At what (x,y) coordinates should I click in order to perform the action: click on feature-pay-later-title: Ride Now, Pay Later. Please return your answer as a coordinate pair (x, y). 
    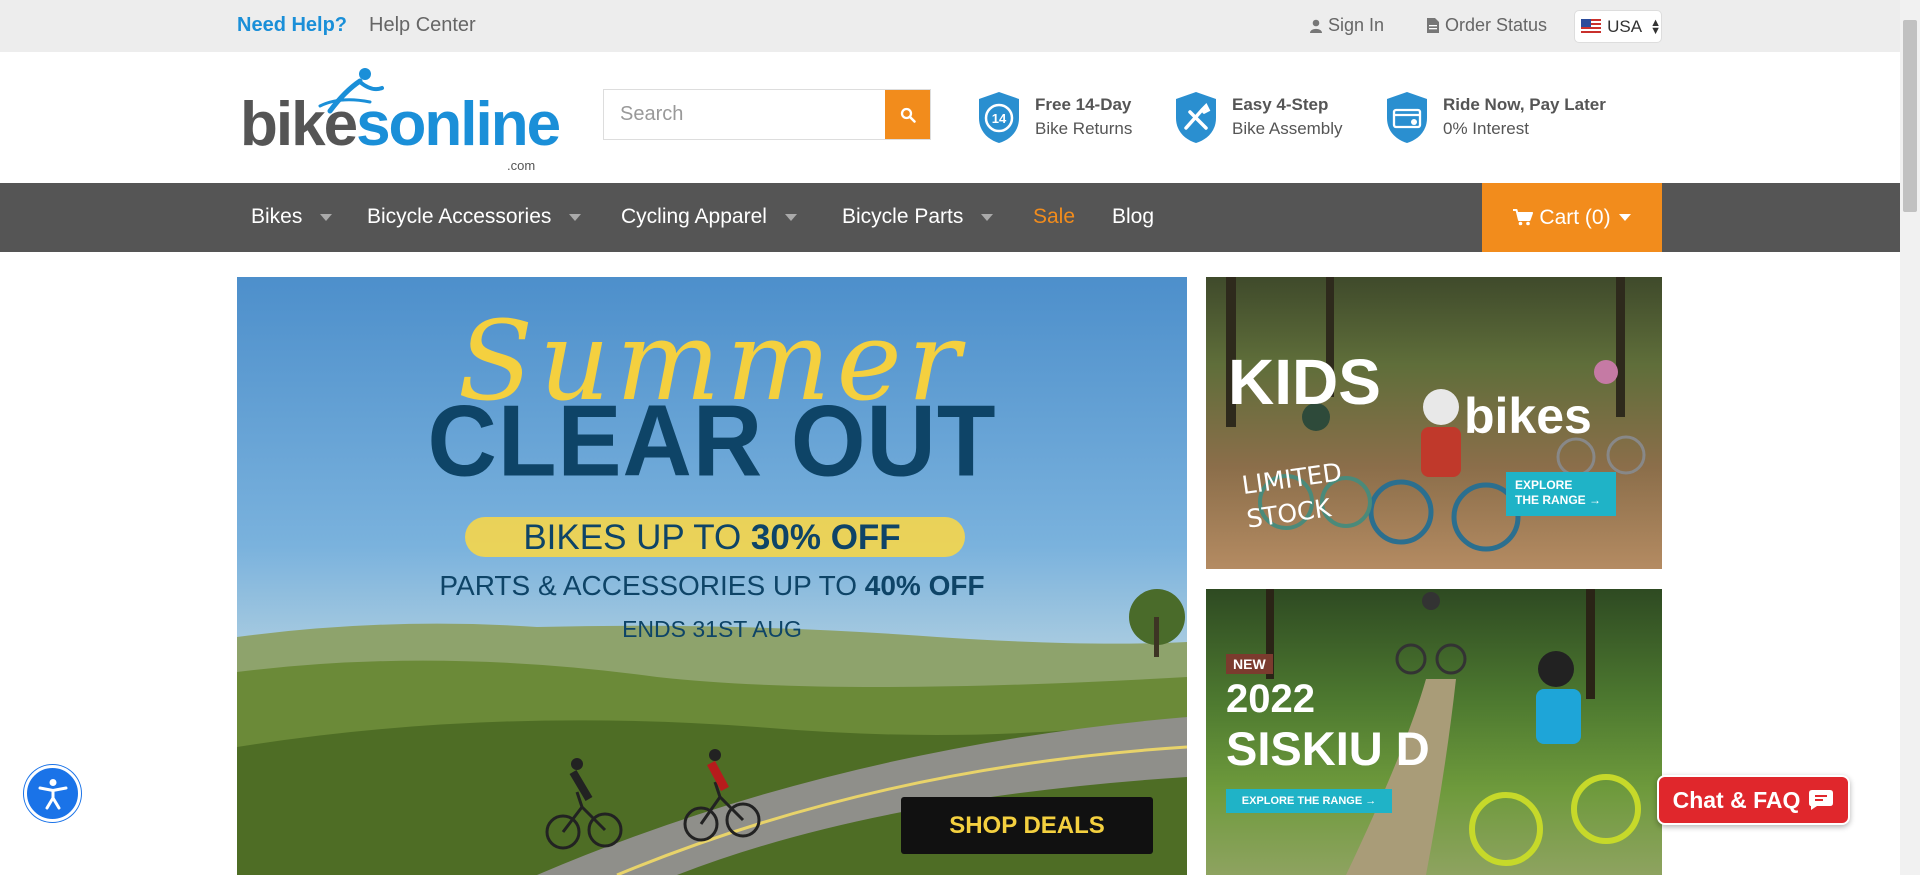
    Looking at the image, I should click on (1524, 104).